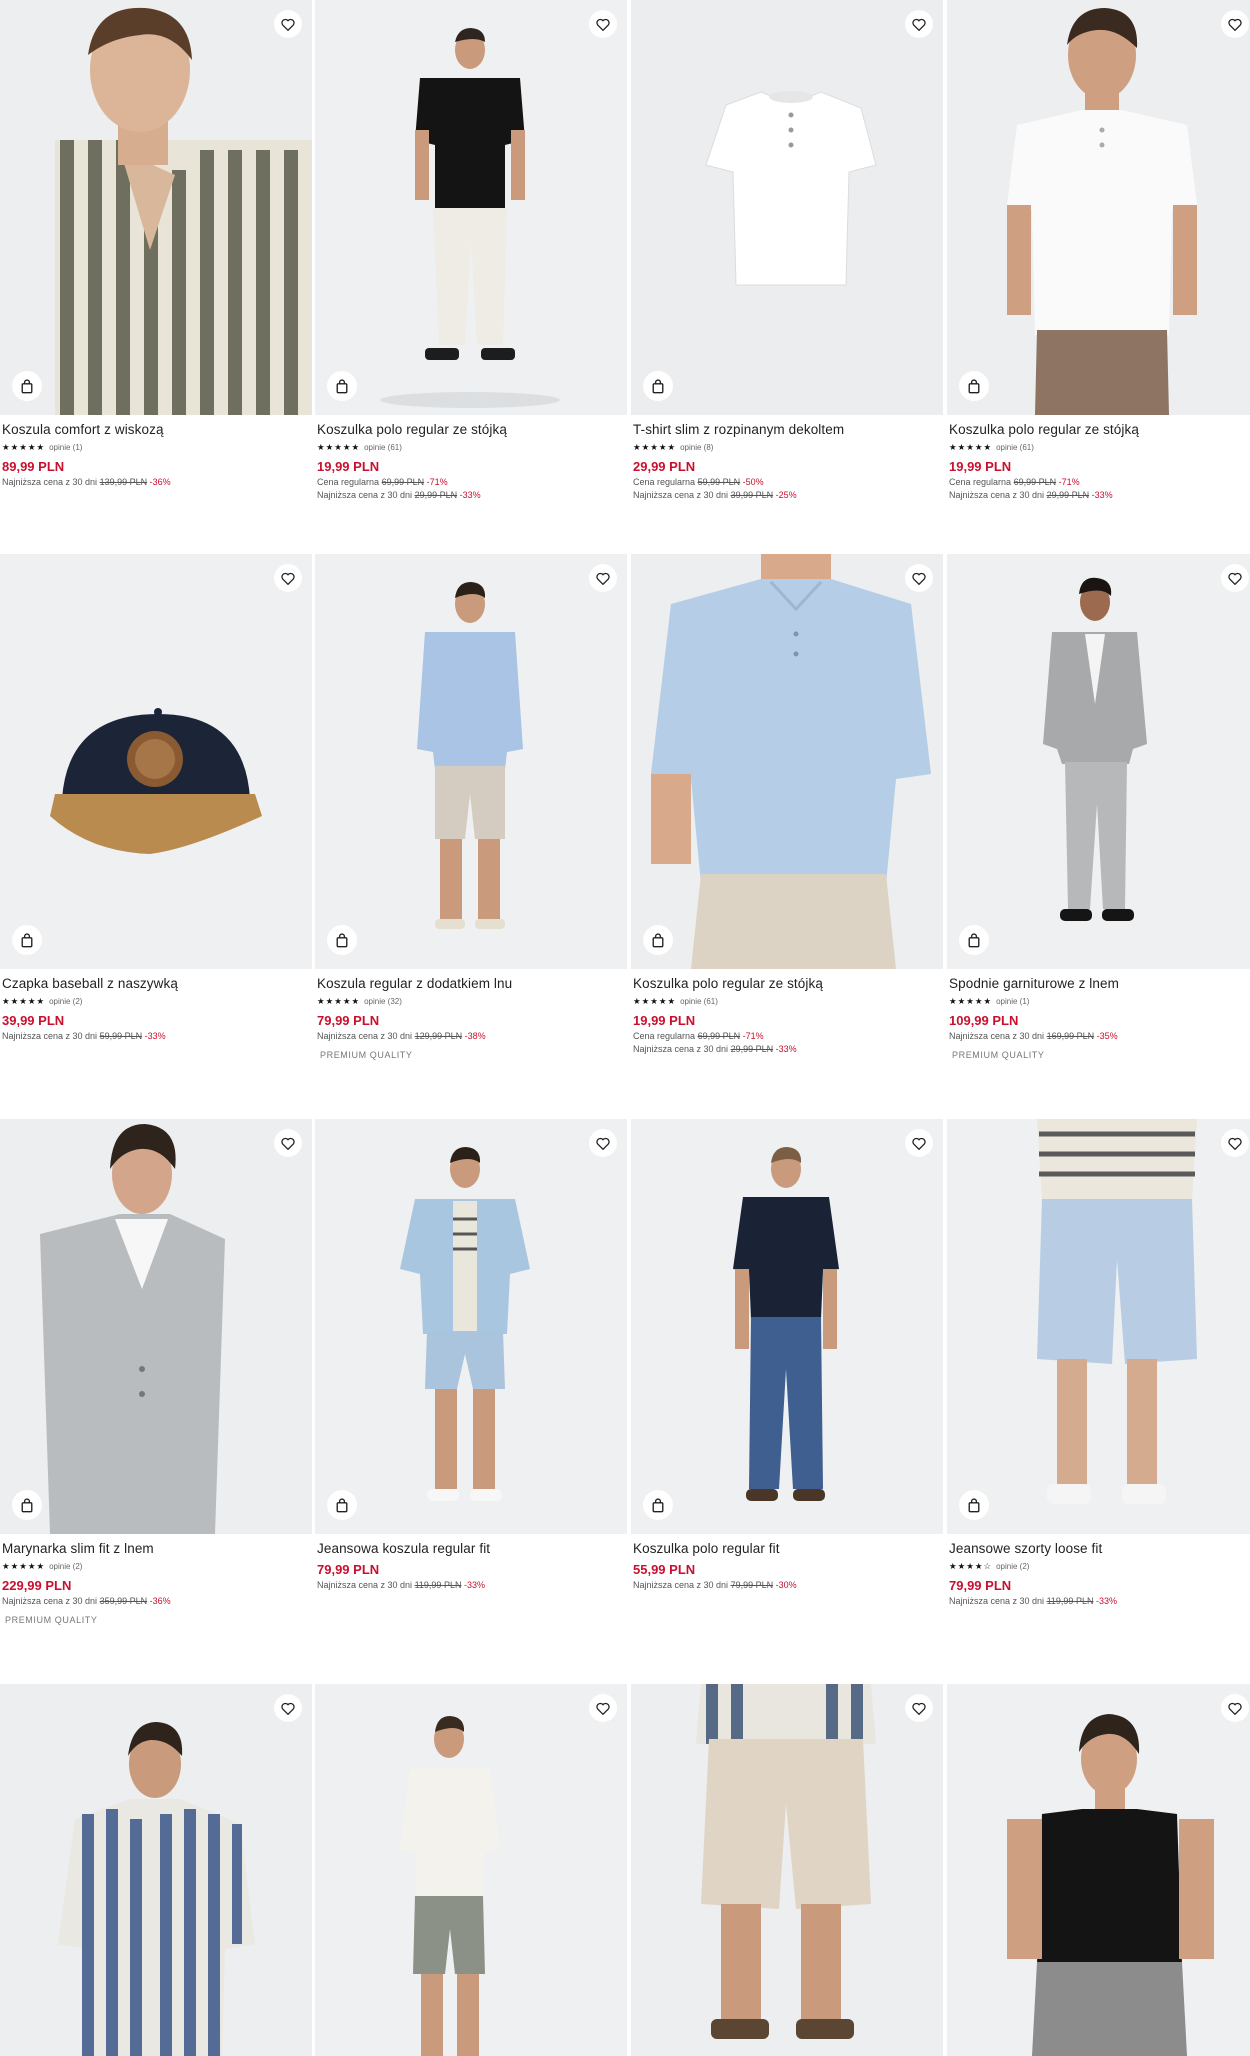  Describe the element at coordinates (1099, 1549) in the screenshot. I see `product-name: Jeansowe szorty loose fit` at that location.